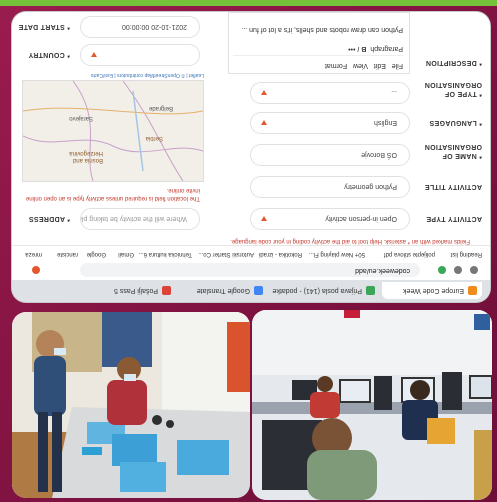 This screenshot has width=497, height=502. What do you see at coordinates (280, 254) in the screenshot?
I see `bookmark-item: Rokotika - izradi` at bounding box center [280, 254].